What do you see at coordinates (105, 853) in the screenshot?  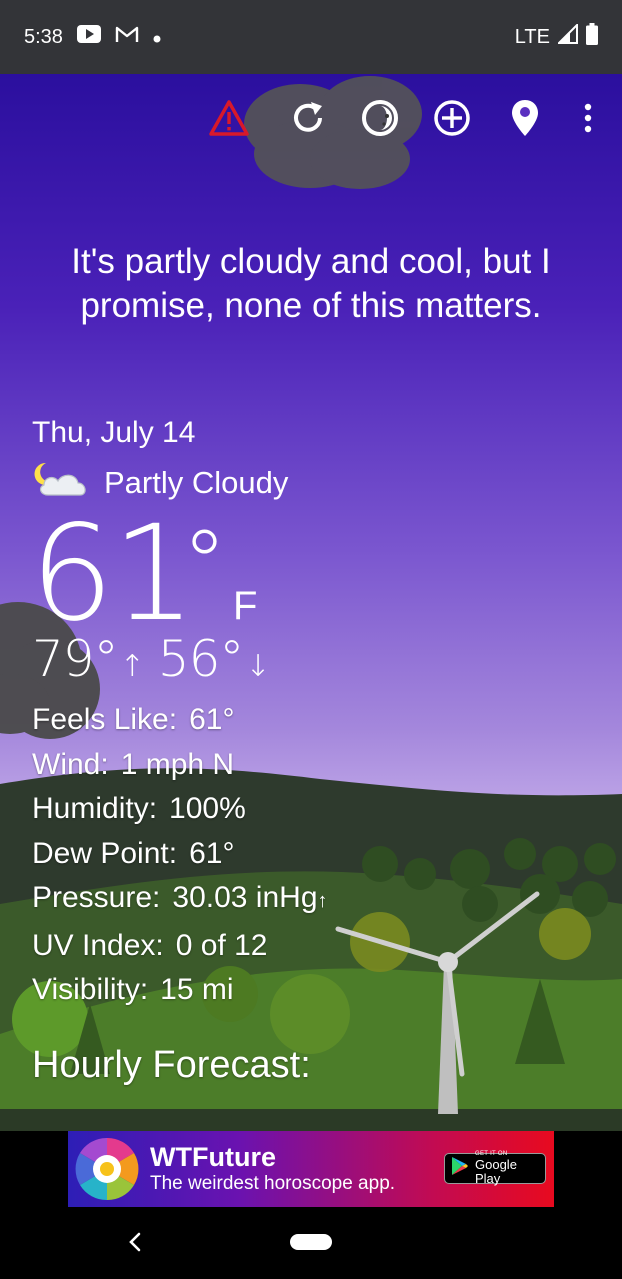 I see `dew-point-label: Dew Point:` at bounding box center [105, 853].